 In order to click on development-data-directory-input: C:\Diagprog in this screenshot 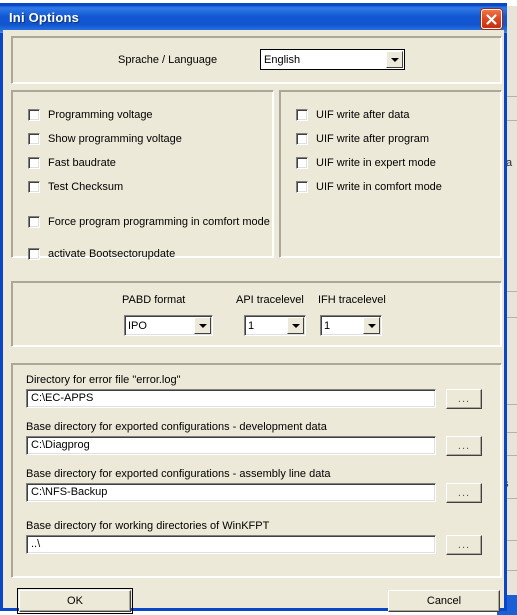, I will do `click(231, 445)`.